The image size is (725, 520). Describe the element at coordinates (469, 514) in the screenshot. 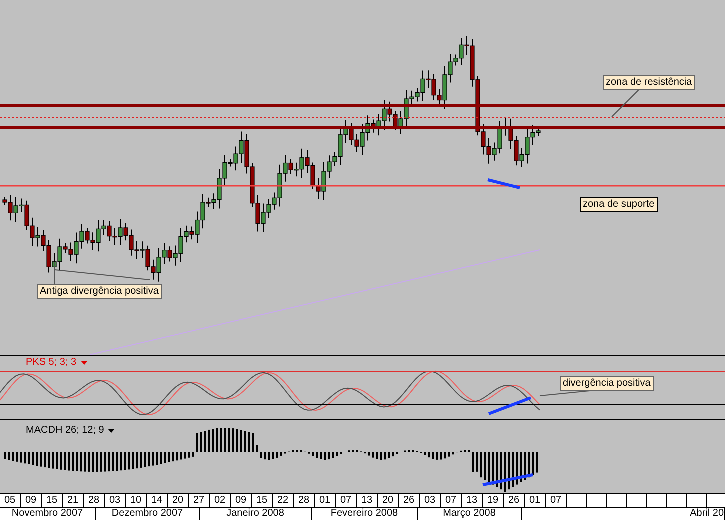

I see `axis-month-label: Março 2008` at that location.